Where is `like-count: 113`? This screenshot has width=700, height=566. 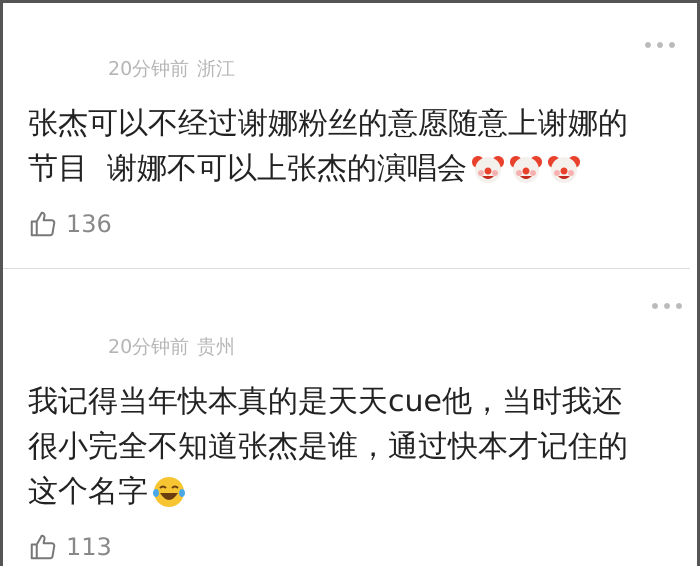
like-count: 113 is located at coordinates (89, 547).